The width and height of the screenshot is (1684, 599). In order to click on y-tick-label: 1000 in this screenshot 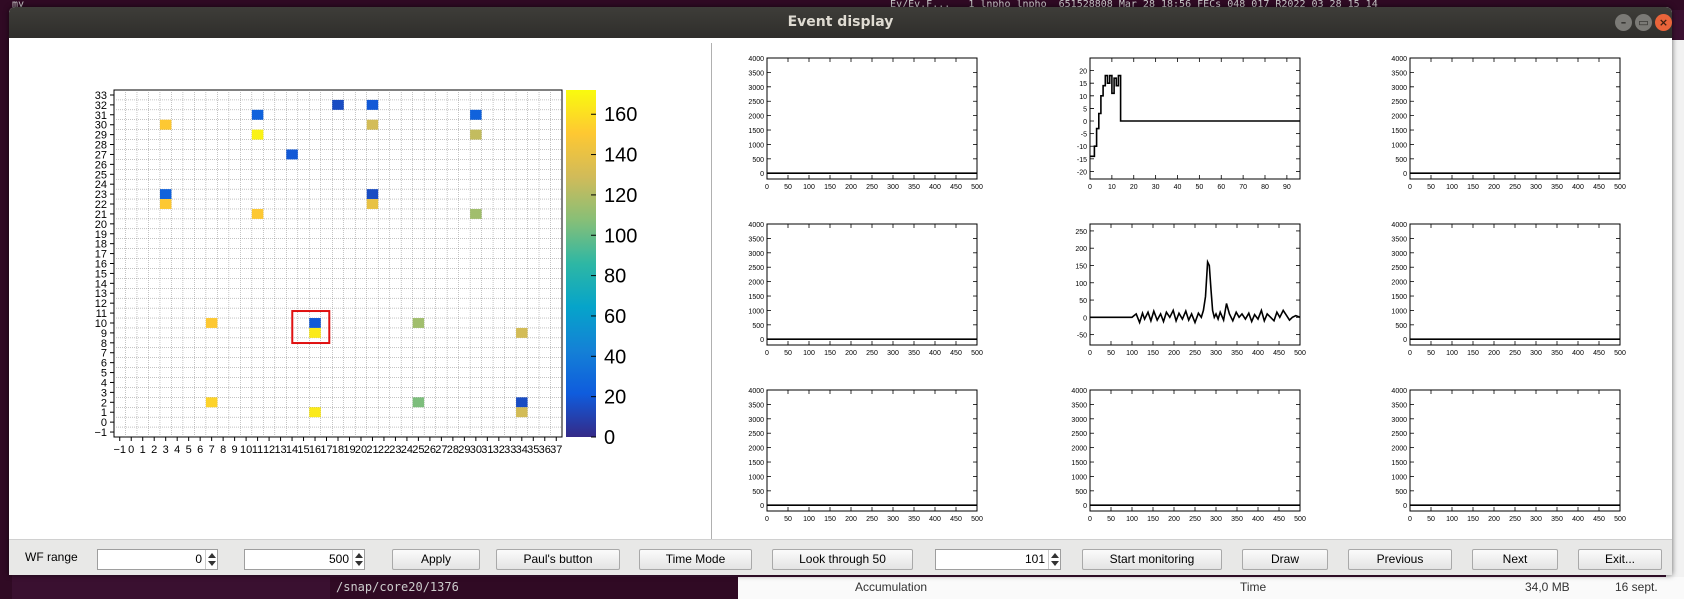, I will do `click(1079, 477)`.